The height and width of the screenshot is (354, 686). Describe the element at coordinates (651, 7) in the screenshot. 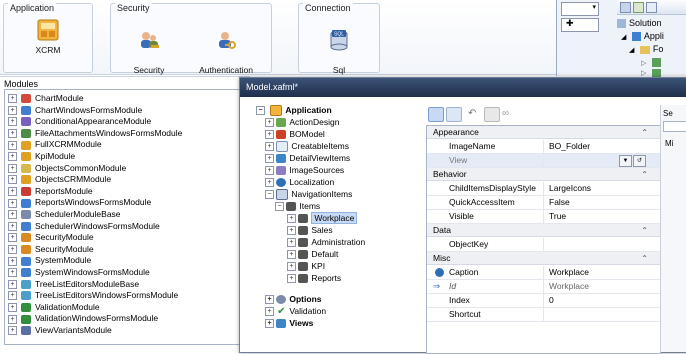

I see `refresh-icon` at that location.